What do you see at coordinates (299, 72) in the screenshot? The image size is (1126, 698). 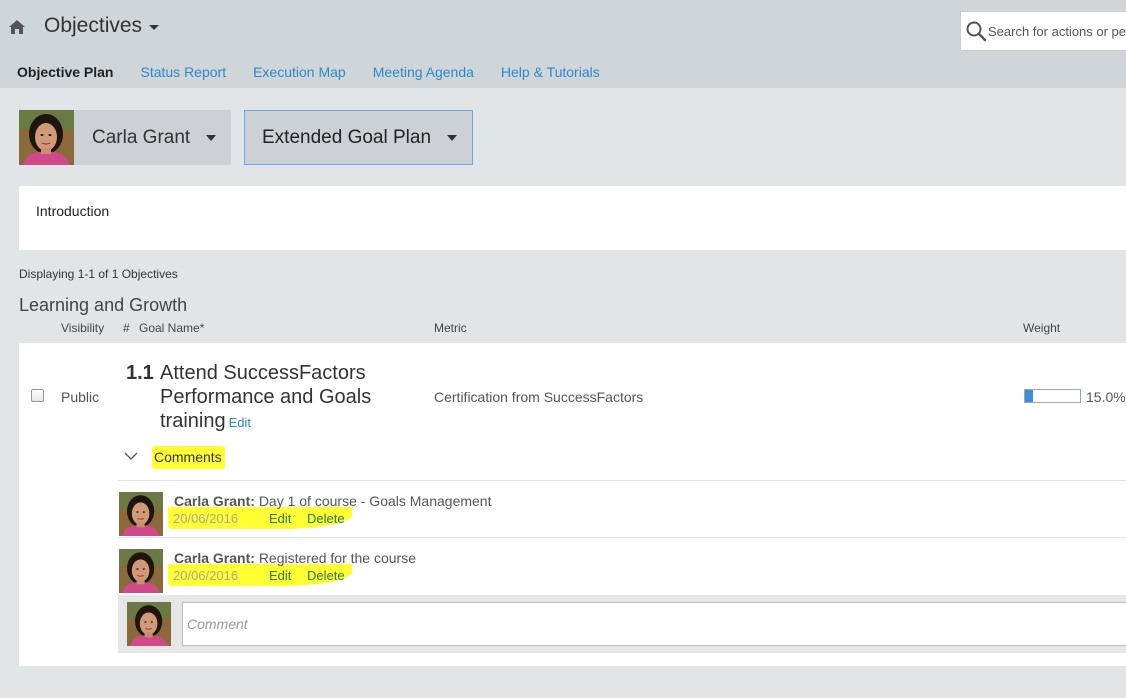 I see `tab-execution-map: Execution Map` at bounding box center [299, 72].